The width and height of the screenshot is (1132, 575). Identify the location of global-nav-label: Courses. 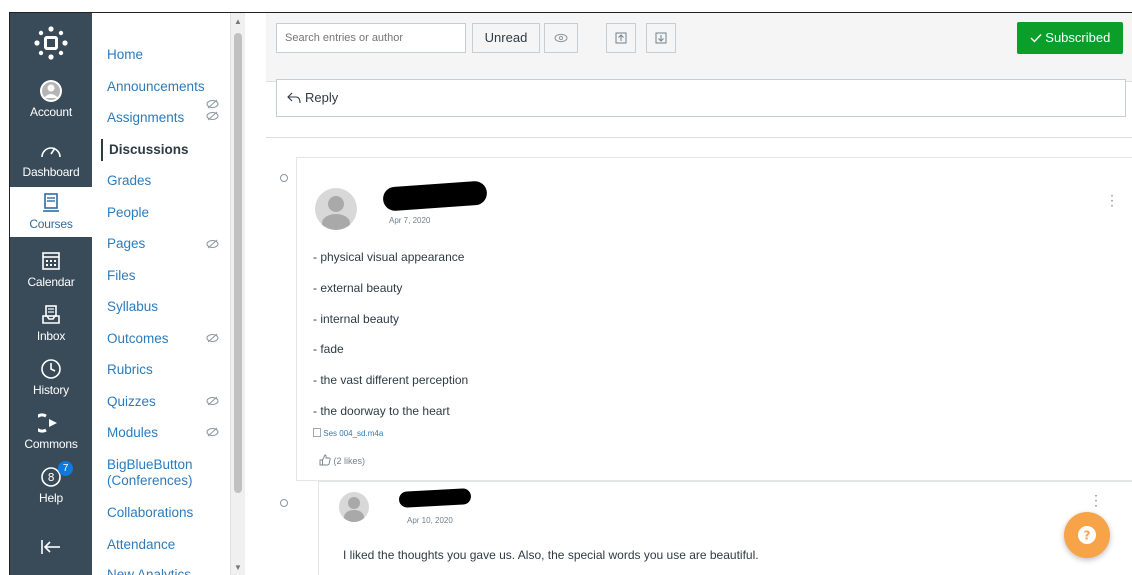
(51, 224).